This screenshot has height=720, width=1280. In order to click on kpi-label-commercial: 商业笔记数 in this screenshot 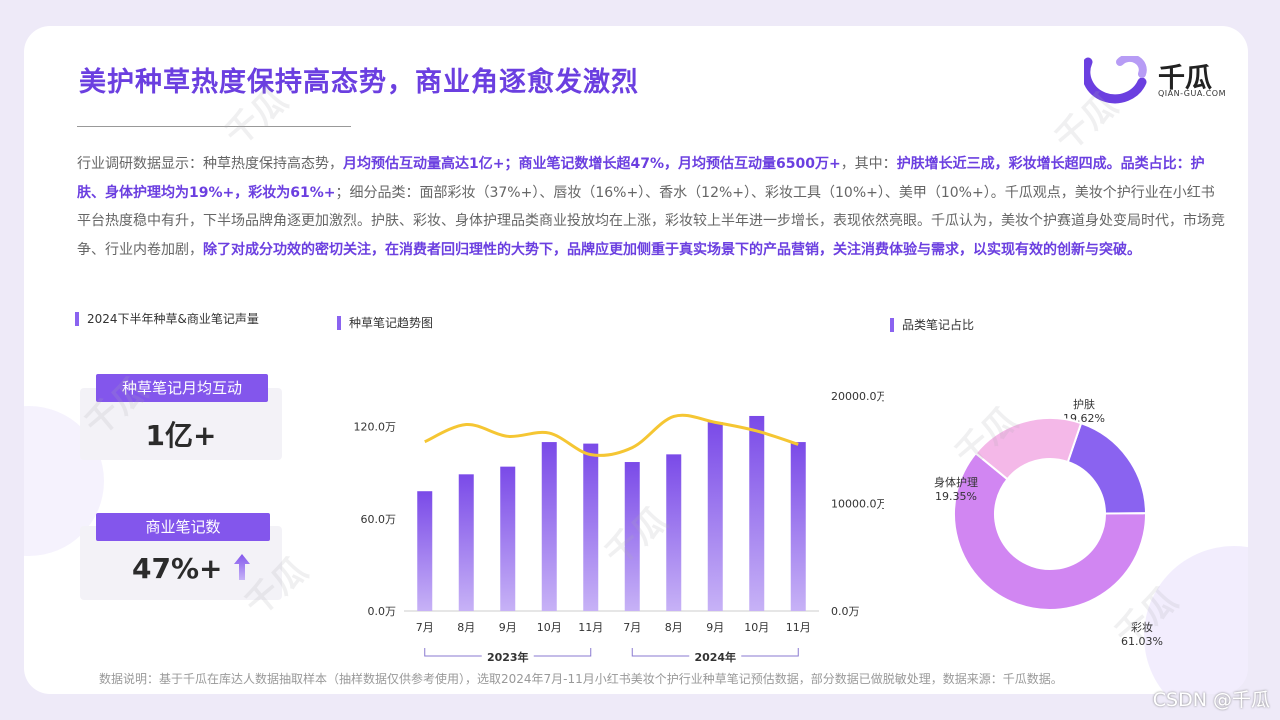, I will do `click(183, 527)`.